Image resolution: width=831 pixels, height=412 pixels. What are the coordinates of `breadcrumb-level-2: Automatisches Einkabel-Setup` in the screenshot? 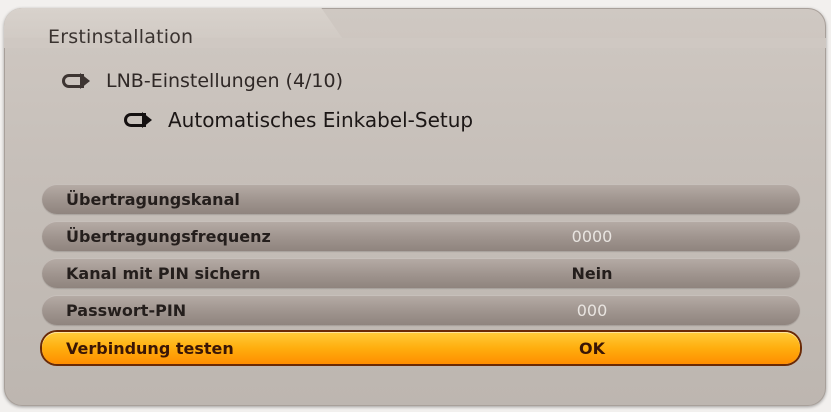 It's located at (298, 120).